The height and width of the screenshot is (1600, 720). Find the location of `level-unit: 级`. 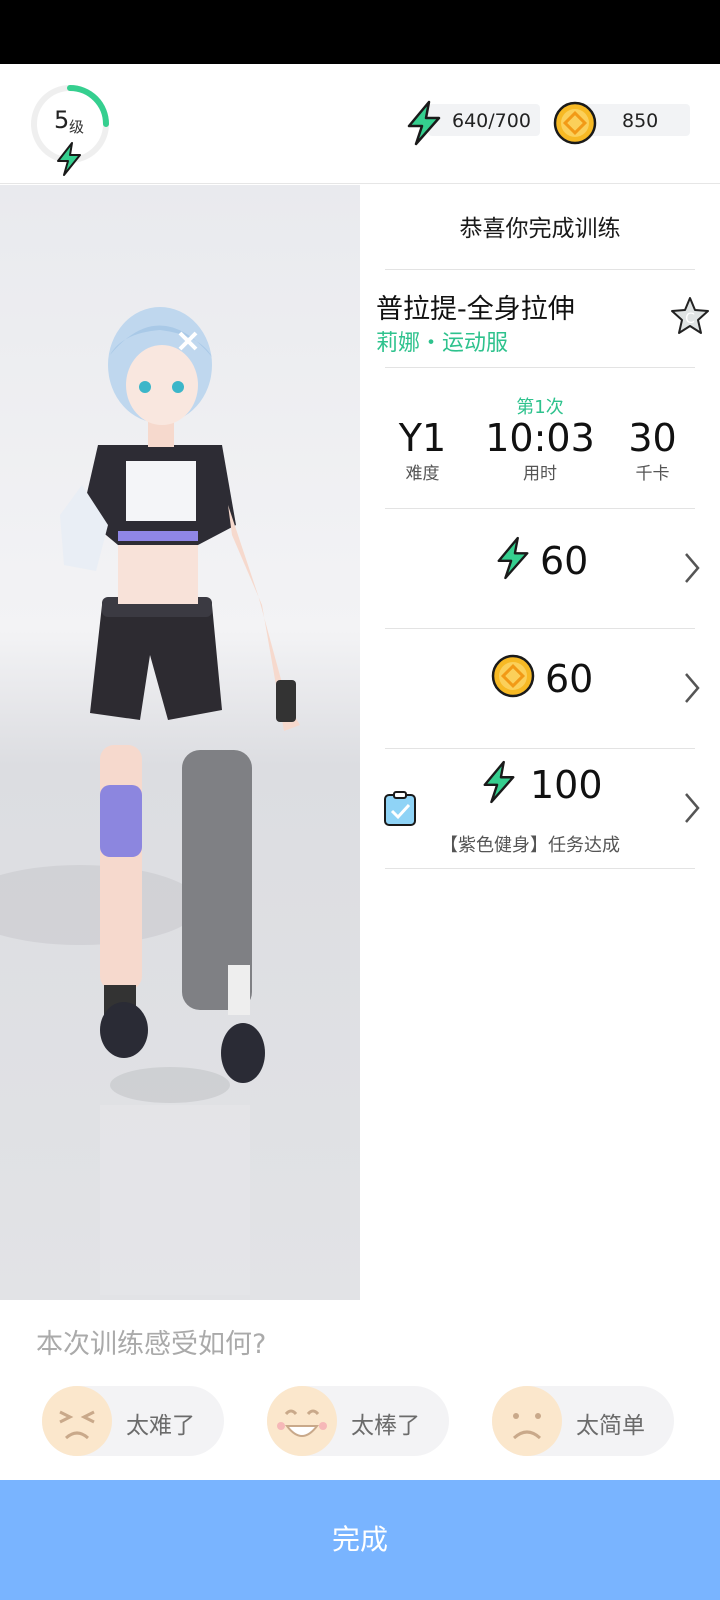

level-unit: 级 is located at coordinates (77, 127).